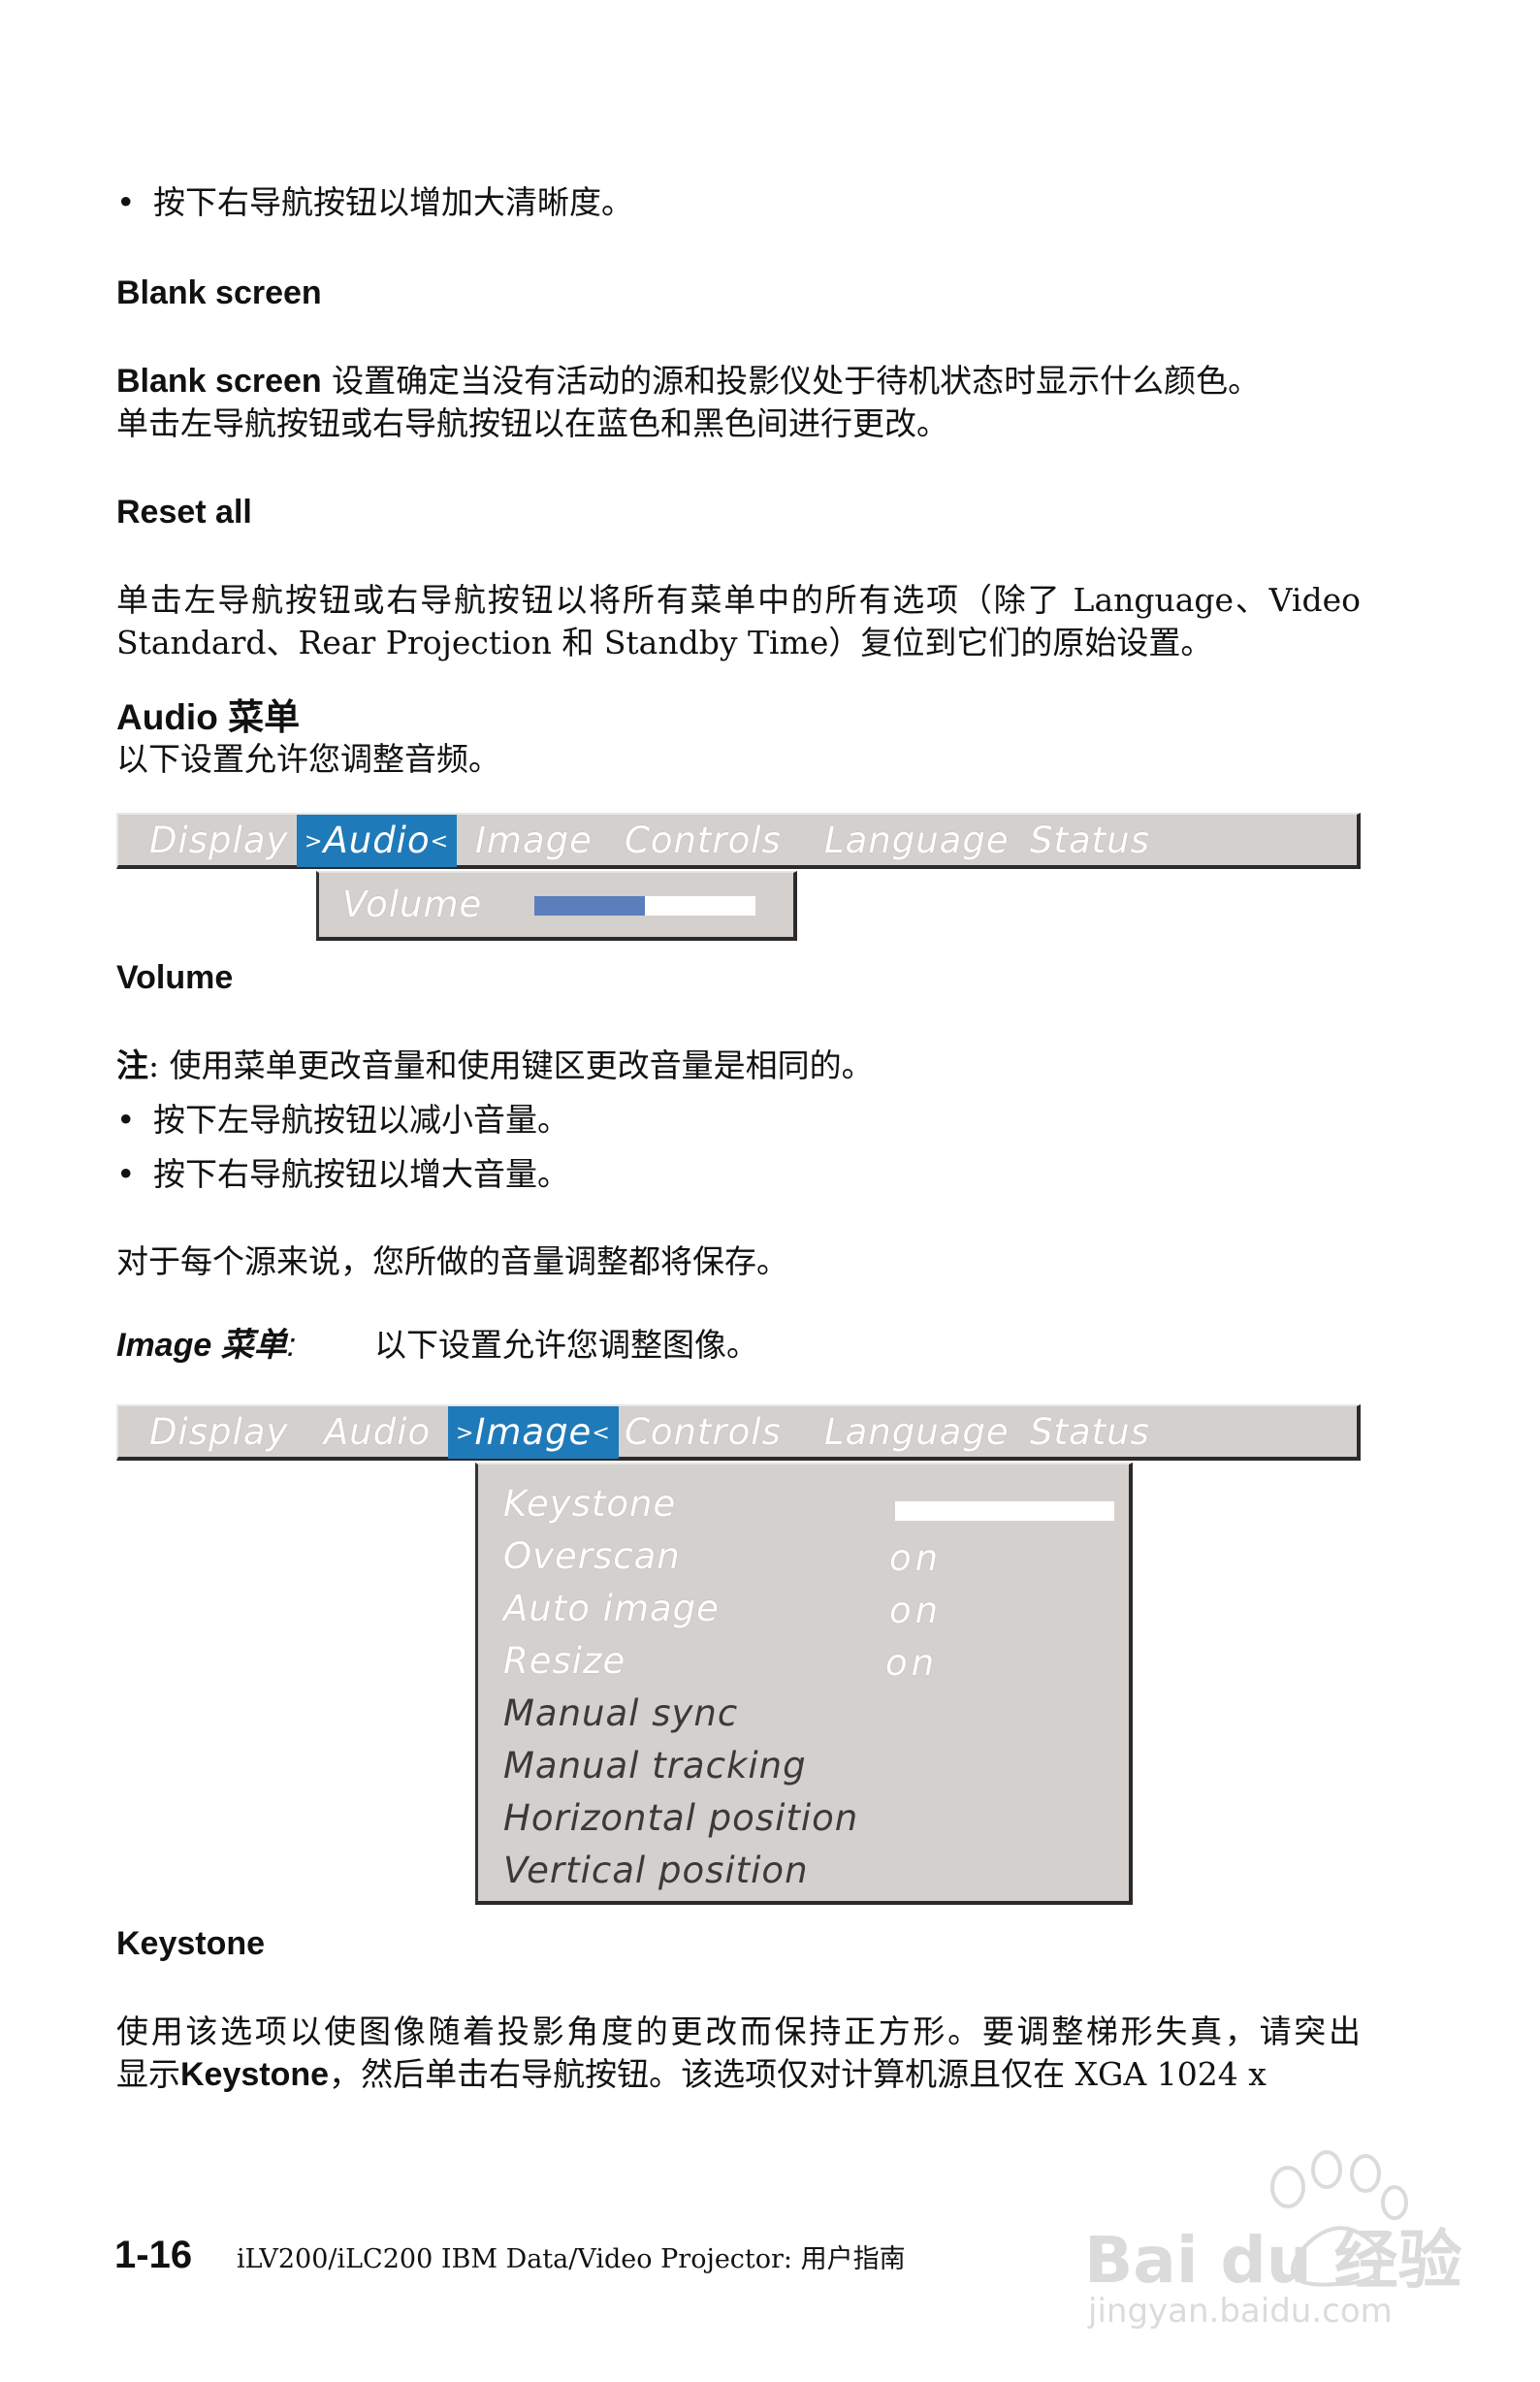 The image size is (1540, 2382). I want to click on heading-keystone: Keystone, so click(191, 1943).